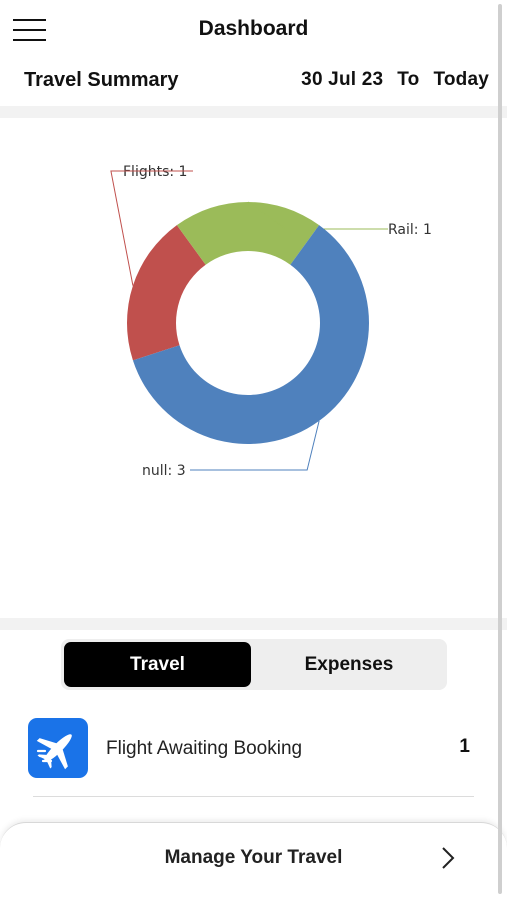  I want to click on header-bar: Dashboard, so click(253, 30).